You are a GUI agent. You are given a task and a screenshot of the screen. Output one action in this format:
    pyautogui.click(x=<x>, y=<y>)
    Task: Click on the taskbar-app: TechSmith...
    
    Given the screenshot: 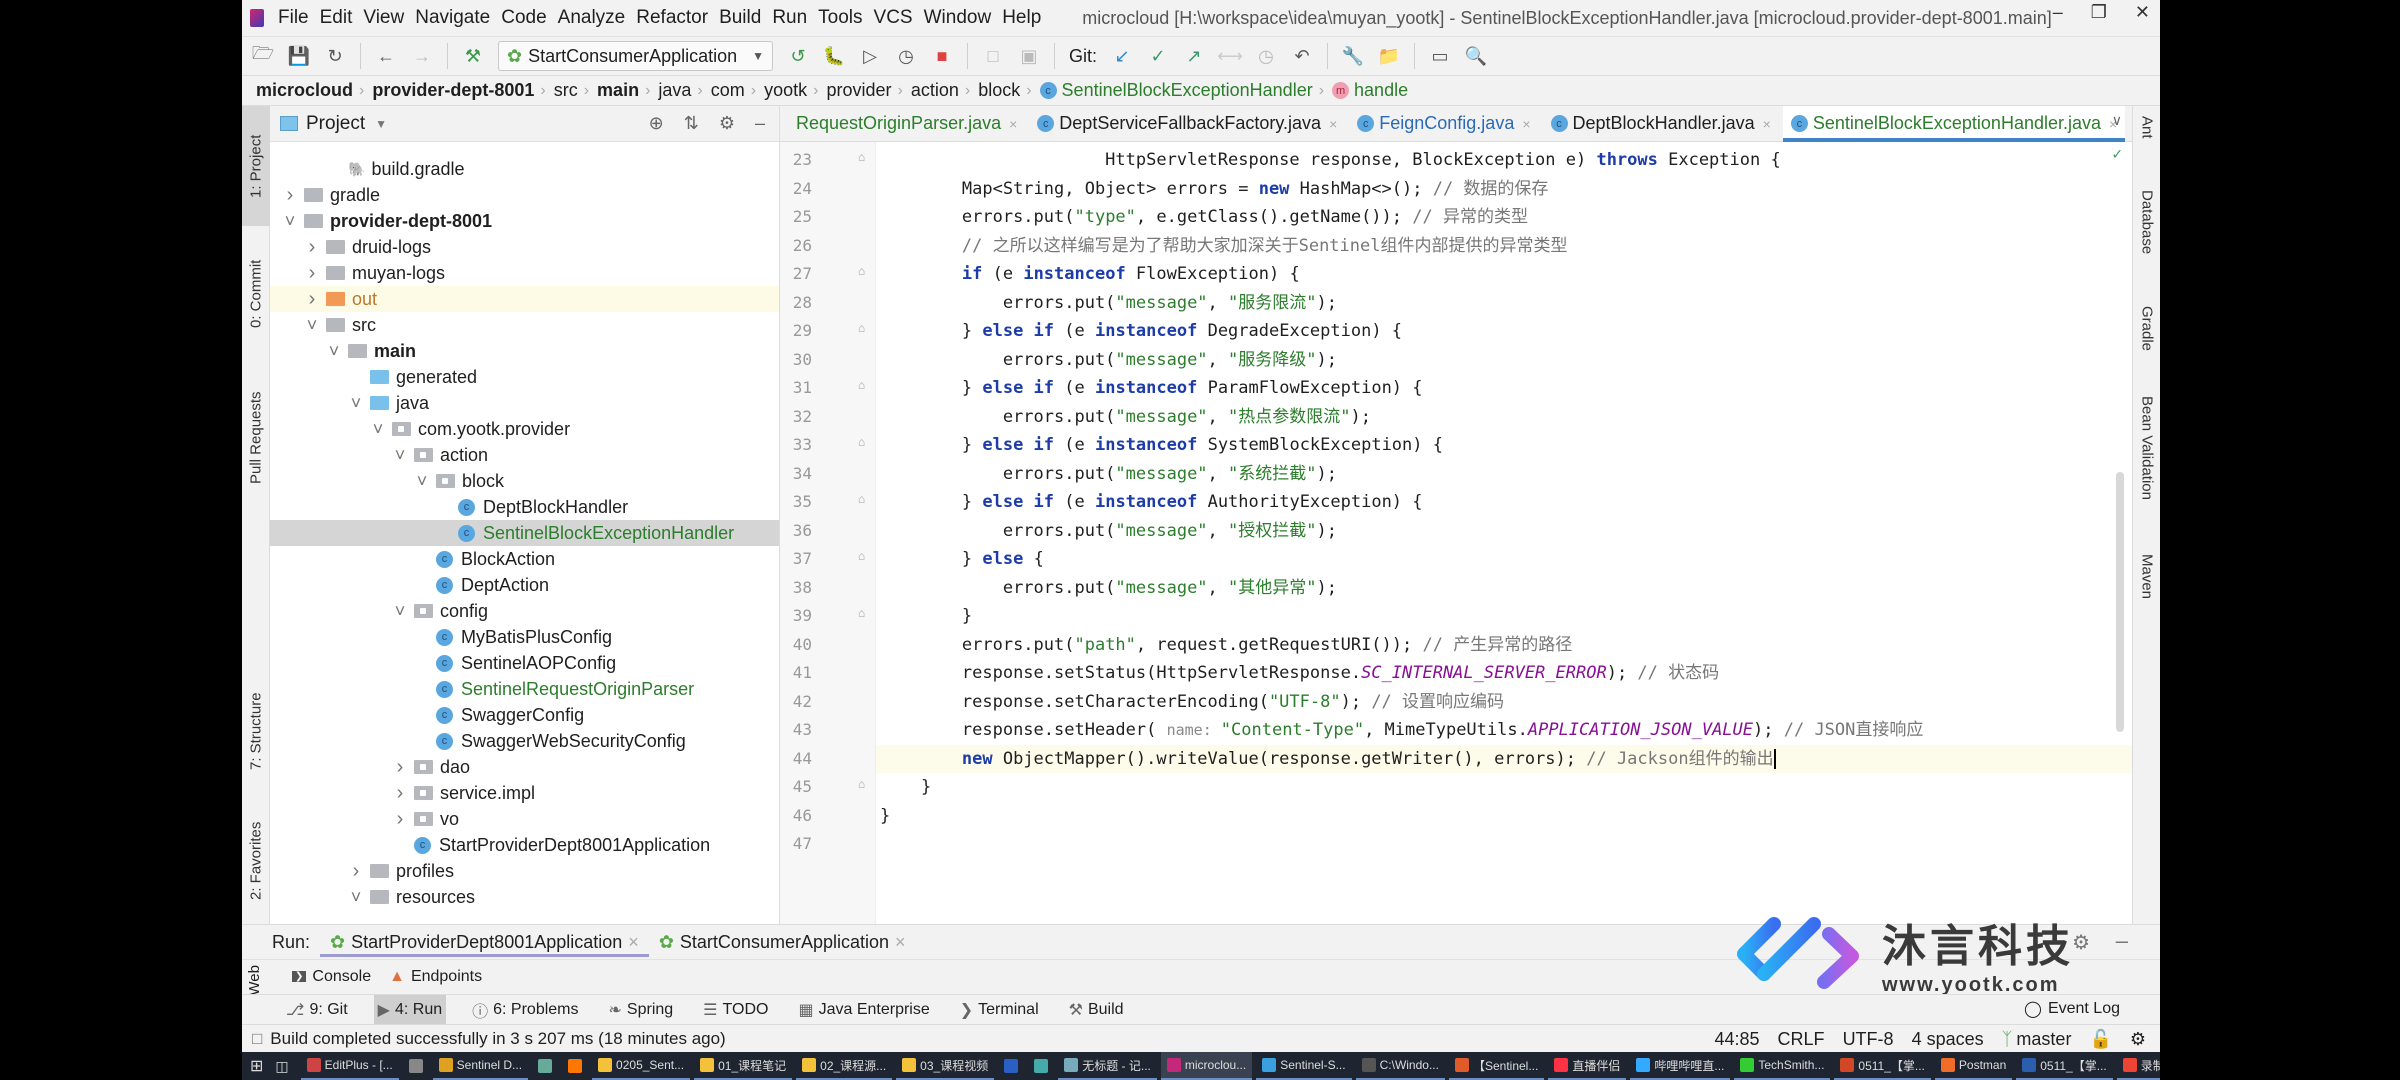 What is the action you would take?
    pyautogui.click(x=1782, y=1066)
    